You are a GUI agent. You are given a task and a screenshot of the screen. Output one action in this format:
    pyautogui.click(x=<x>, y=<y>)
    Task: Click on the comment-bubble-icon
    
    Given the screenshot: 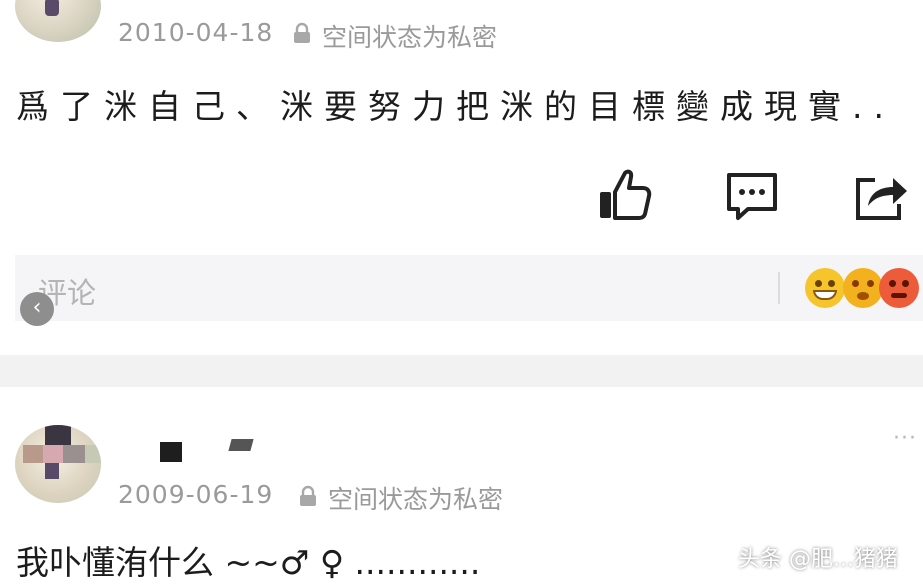 What is the action you would take?
    pyautogui.click(x=752, y=196)
    